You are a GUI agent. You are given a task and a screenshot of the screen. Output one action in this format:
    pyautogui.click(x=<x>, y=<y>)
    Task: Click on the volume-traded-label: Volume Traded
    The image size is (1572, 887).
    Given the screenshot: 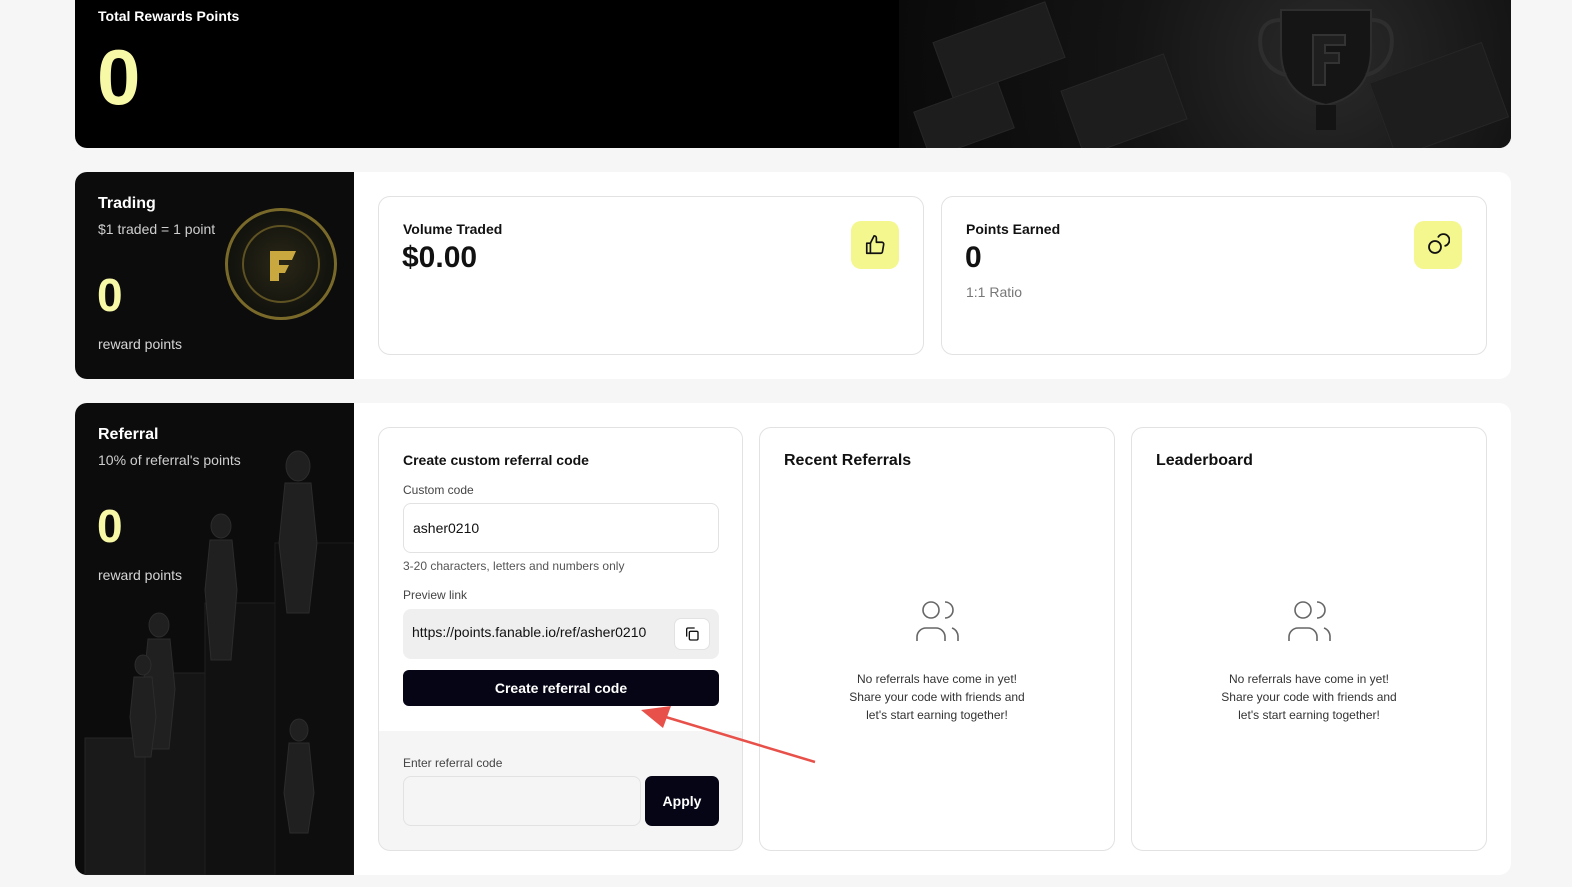 What is the action you would take?
    pyautogui.click(x=453, y=229)
    